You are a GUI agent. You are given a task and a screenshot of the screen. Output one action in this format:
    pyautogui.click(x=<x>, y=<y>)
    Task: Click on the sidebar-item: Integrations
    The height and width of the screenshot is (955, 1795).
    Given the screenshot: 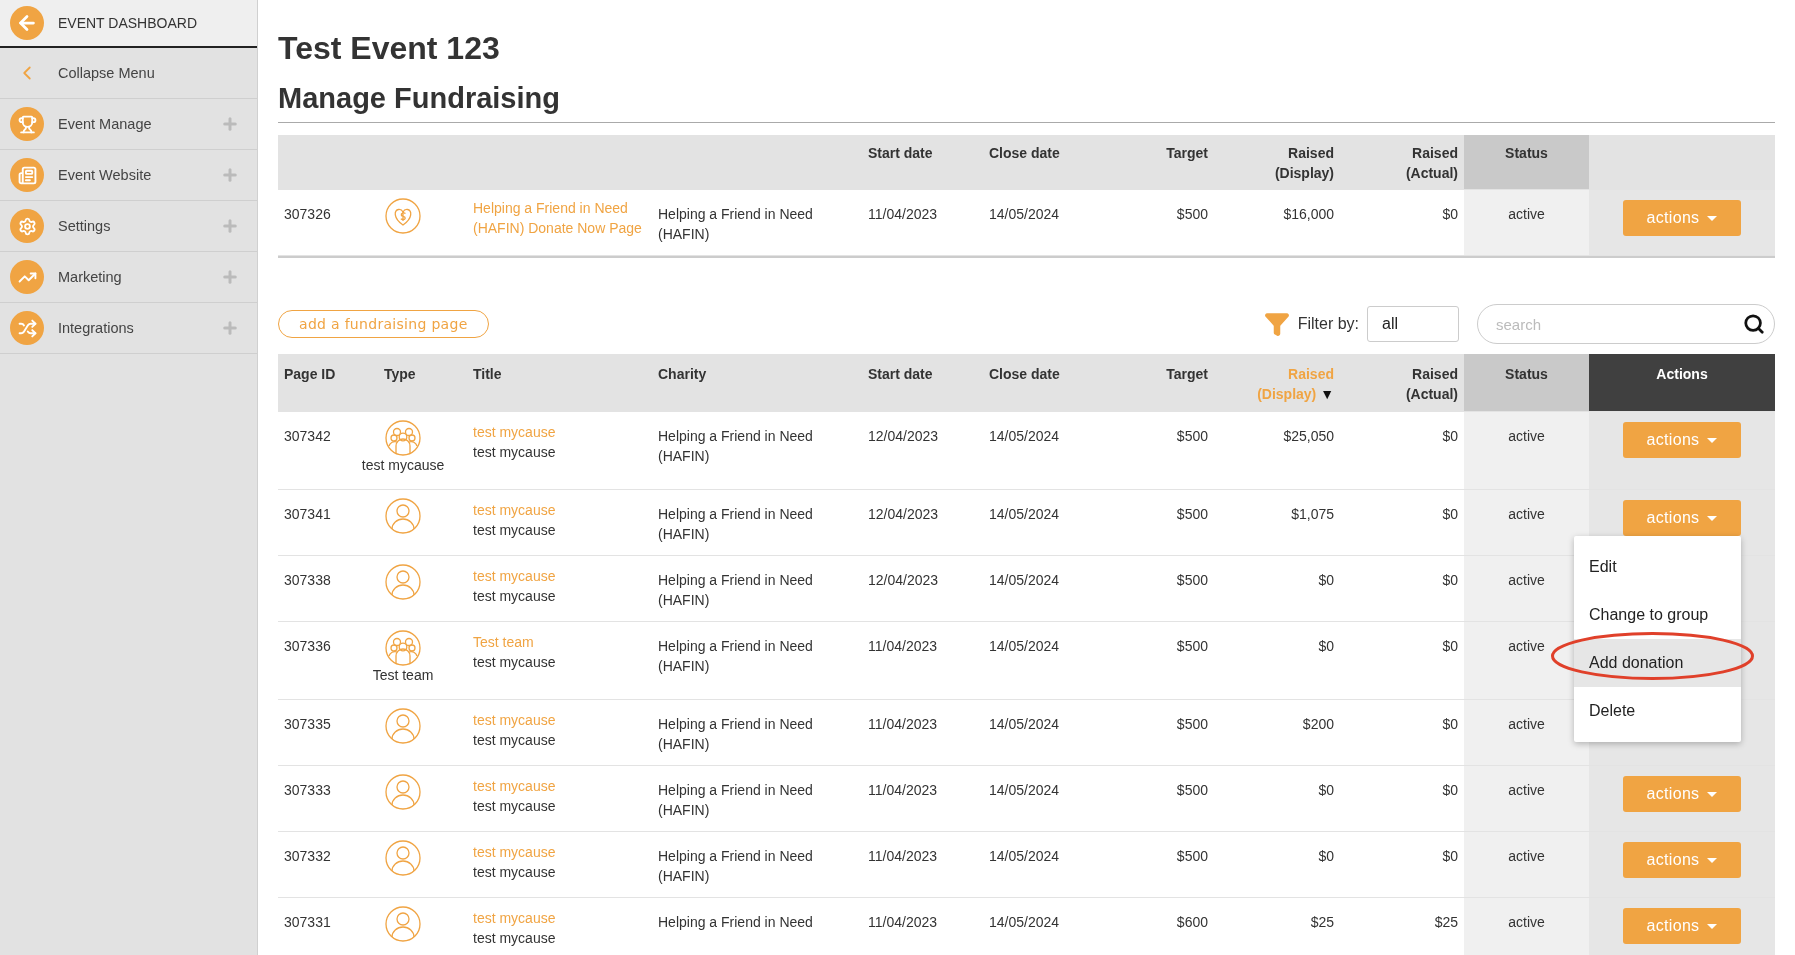 What is the action you would take?
    pyautogui.click(x=128, y=328)
    